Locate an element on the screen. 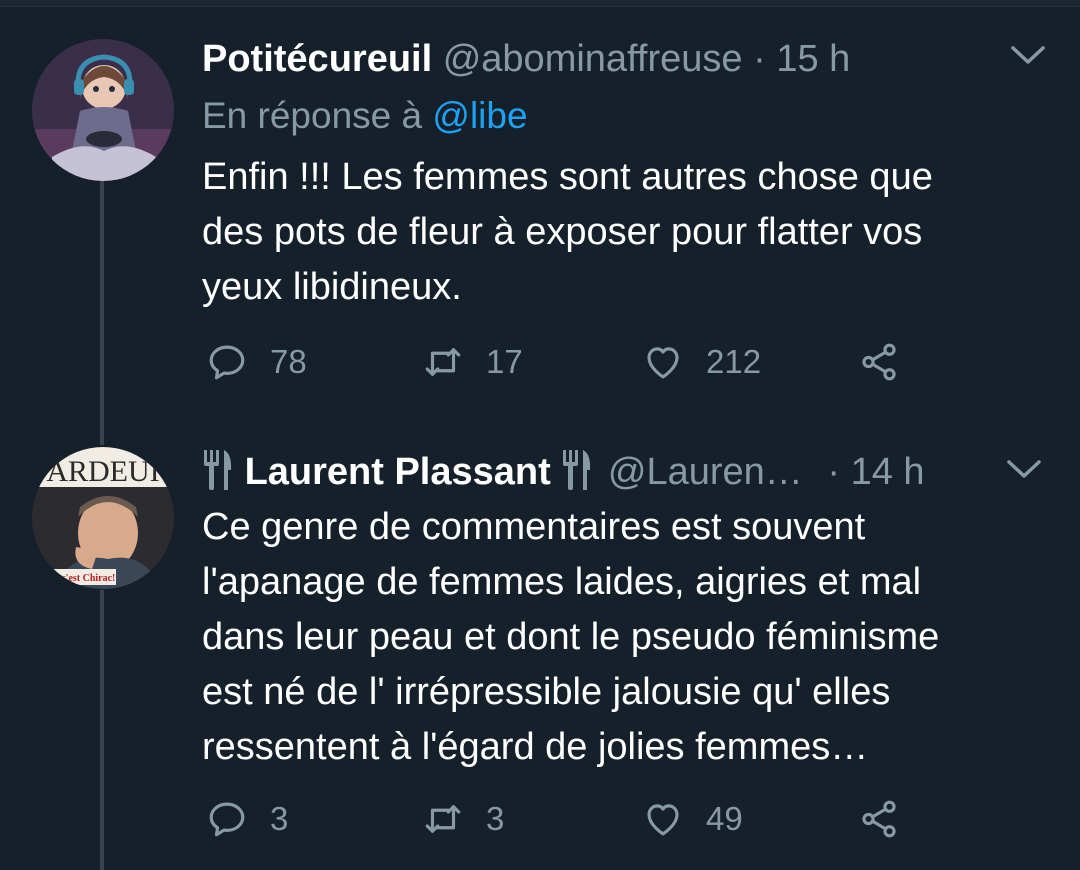  retweet-count: 3 is located at coordinates (495, 818).